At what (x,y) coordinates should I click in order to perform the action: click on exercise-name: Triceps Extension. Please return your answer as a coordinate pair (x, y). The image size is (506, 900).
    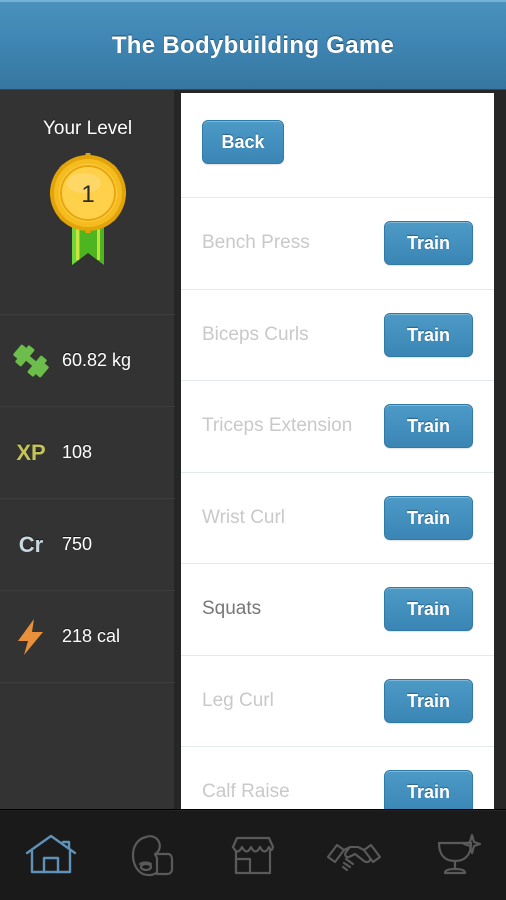
    Looking at the image, I should click on (277, 426).